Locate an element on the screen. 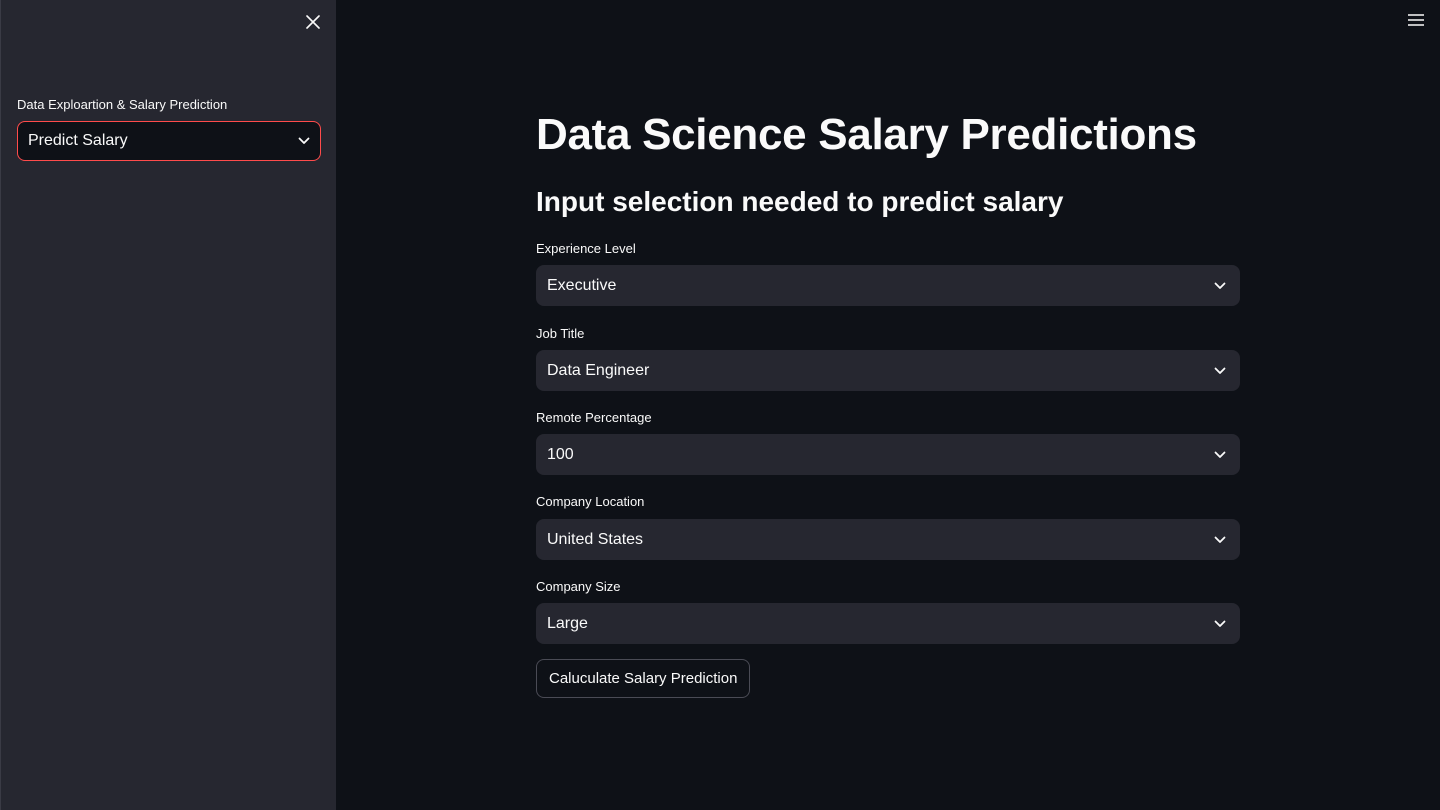 The height and width of the screenshot is (810, 1440). remote-percentage-value: 100 is located at coordinates (560, 454).